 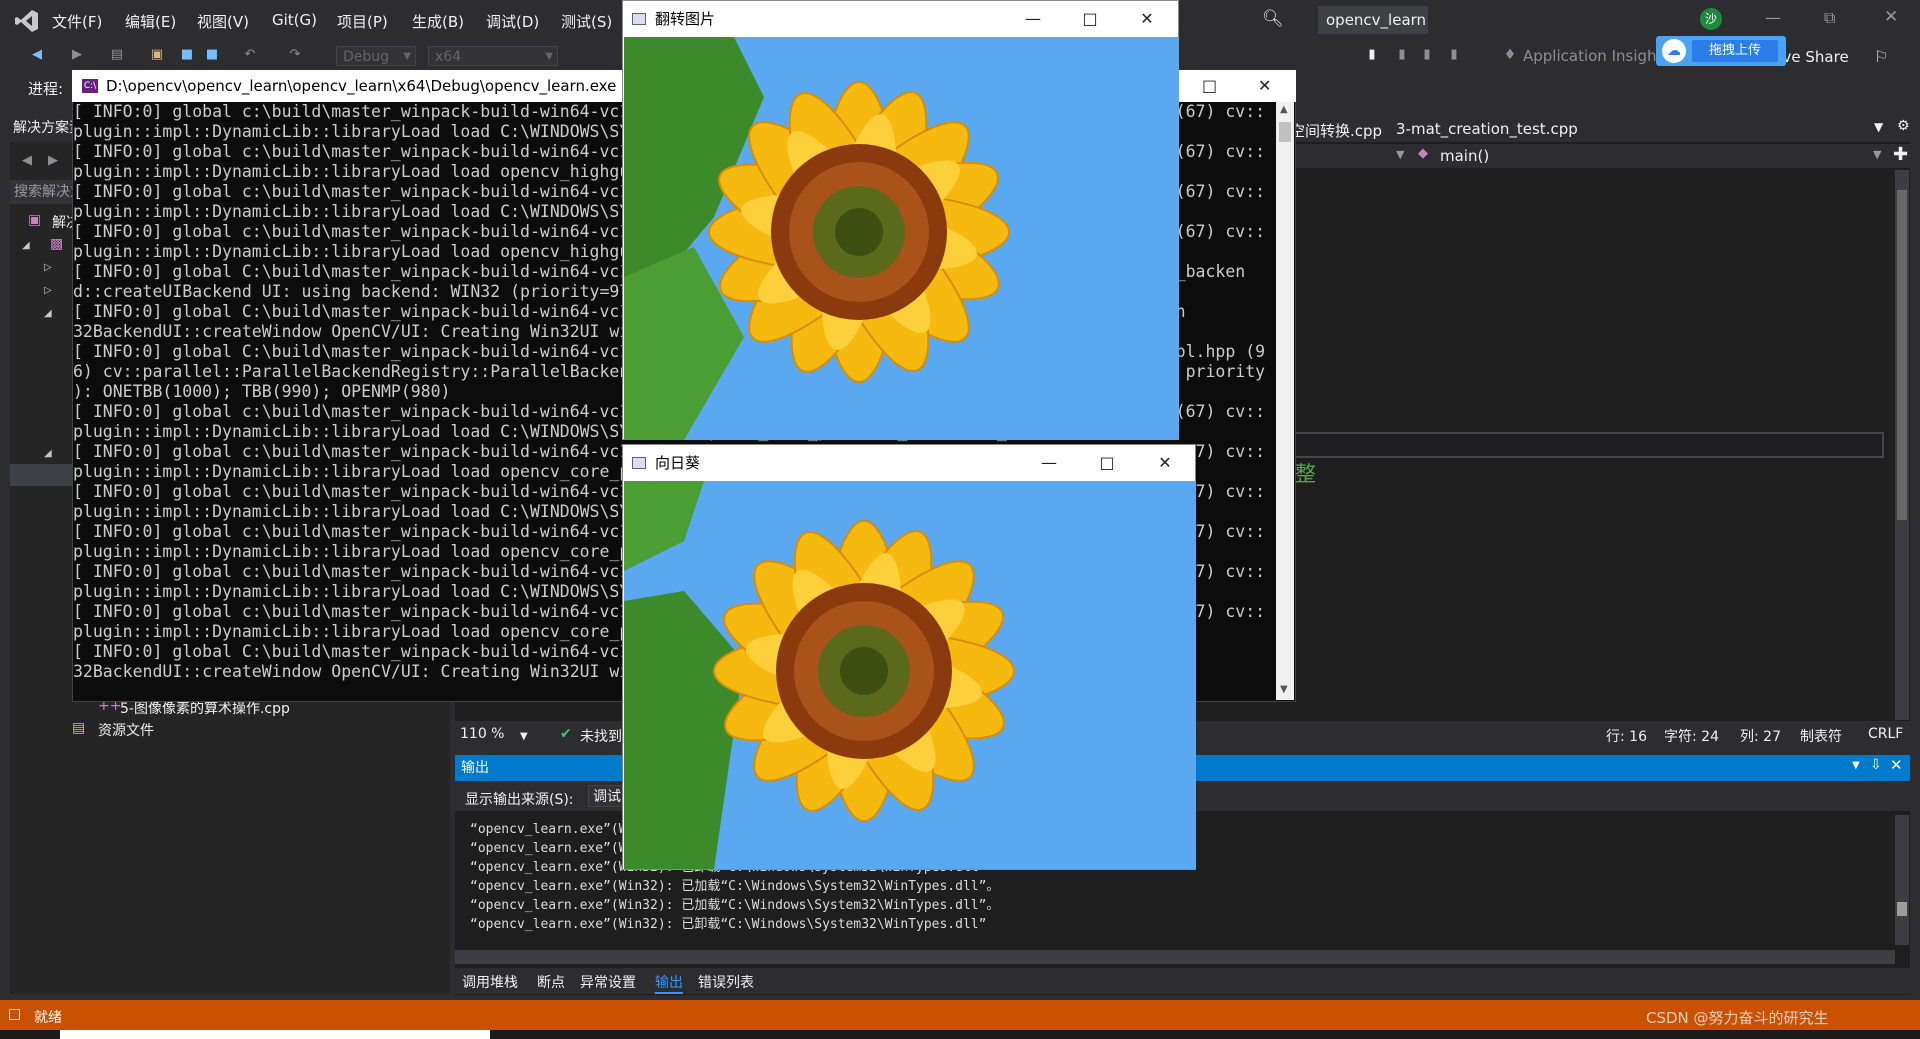 What do you see at coordinates (57, 244) in the screenshot?
I see `project-icon: ▩` at bounding box center [57, 244].